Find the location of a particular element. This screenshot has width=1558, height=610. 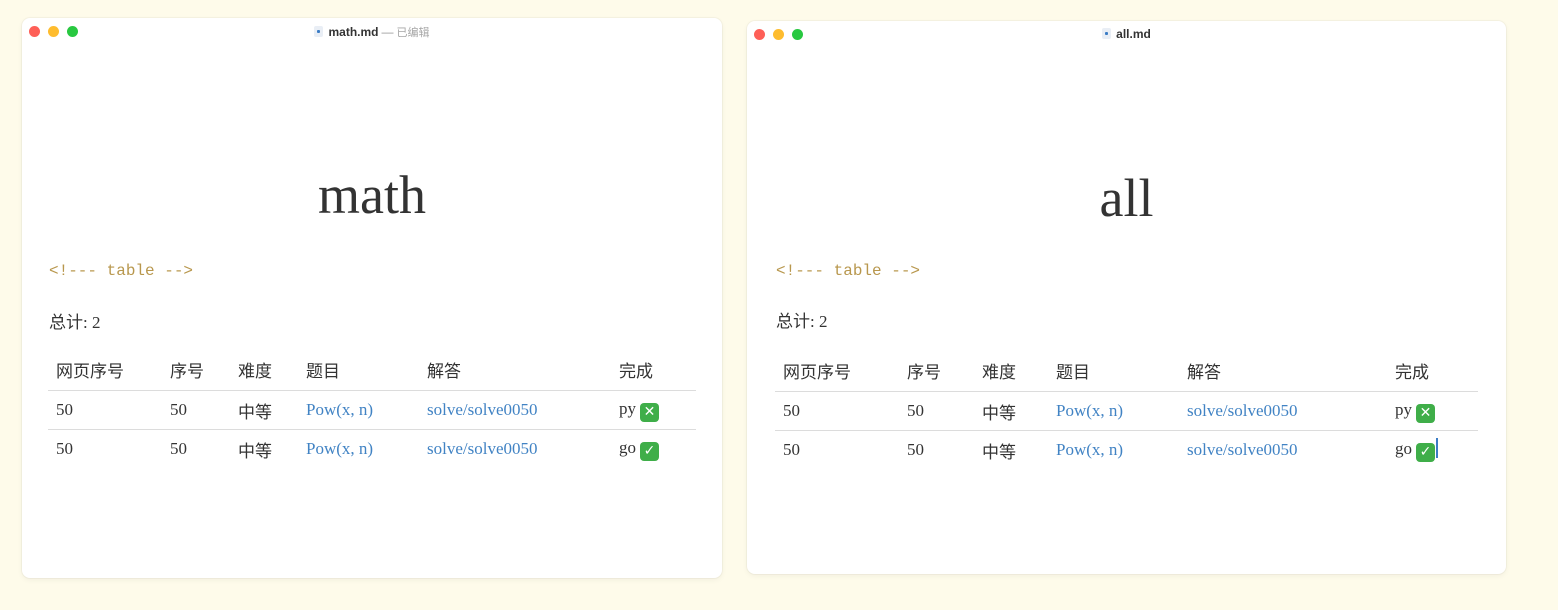

title-bar: all.md is located at coordinates (1126, 35).